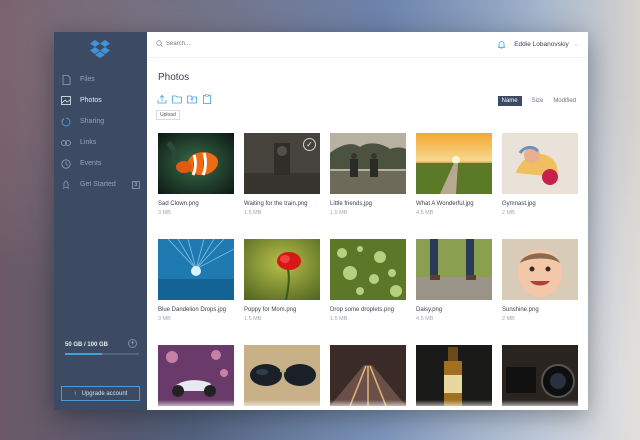 The height and width of the screenshot is (440, 640). I want to click on upgrade-account-button: ↑ Upgrade account, so click(100, 393).